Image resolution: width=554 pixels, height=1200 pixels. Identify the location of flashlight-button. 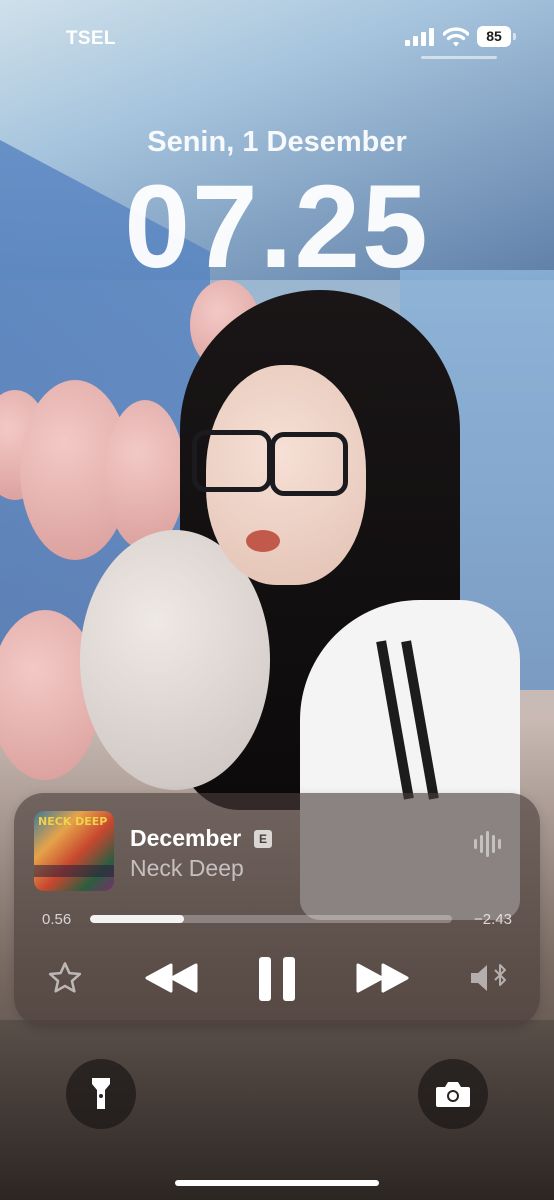
(101, 1094).